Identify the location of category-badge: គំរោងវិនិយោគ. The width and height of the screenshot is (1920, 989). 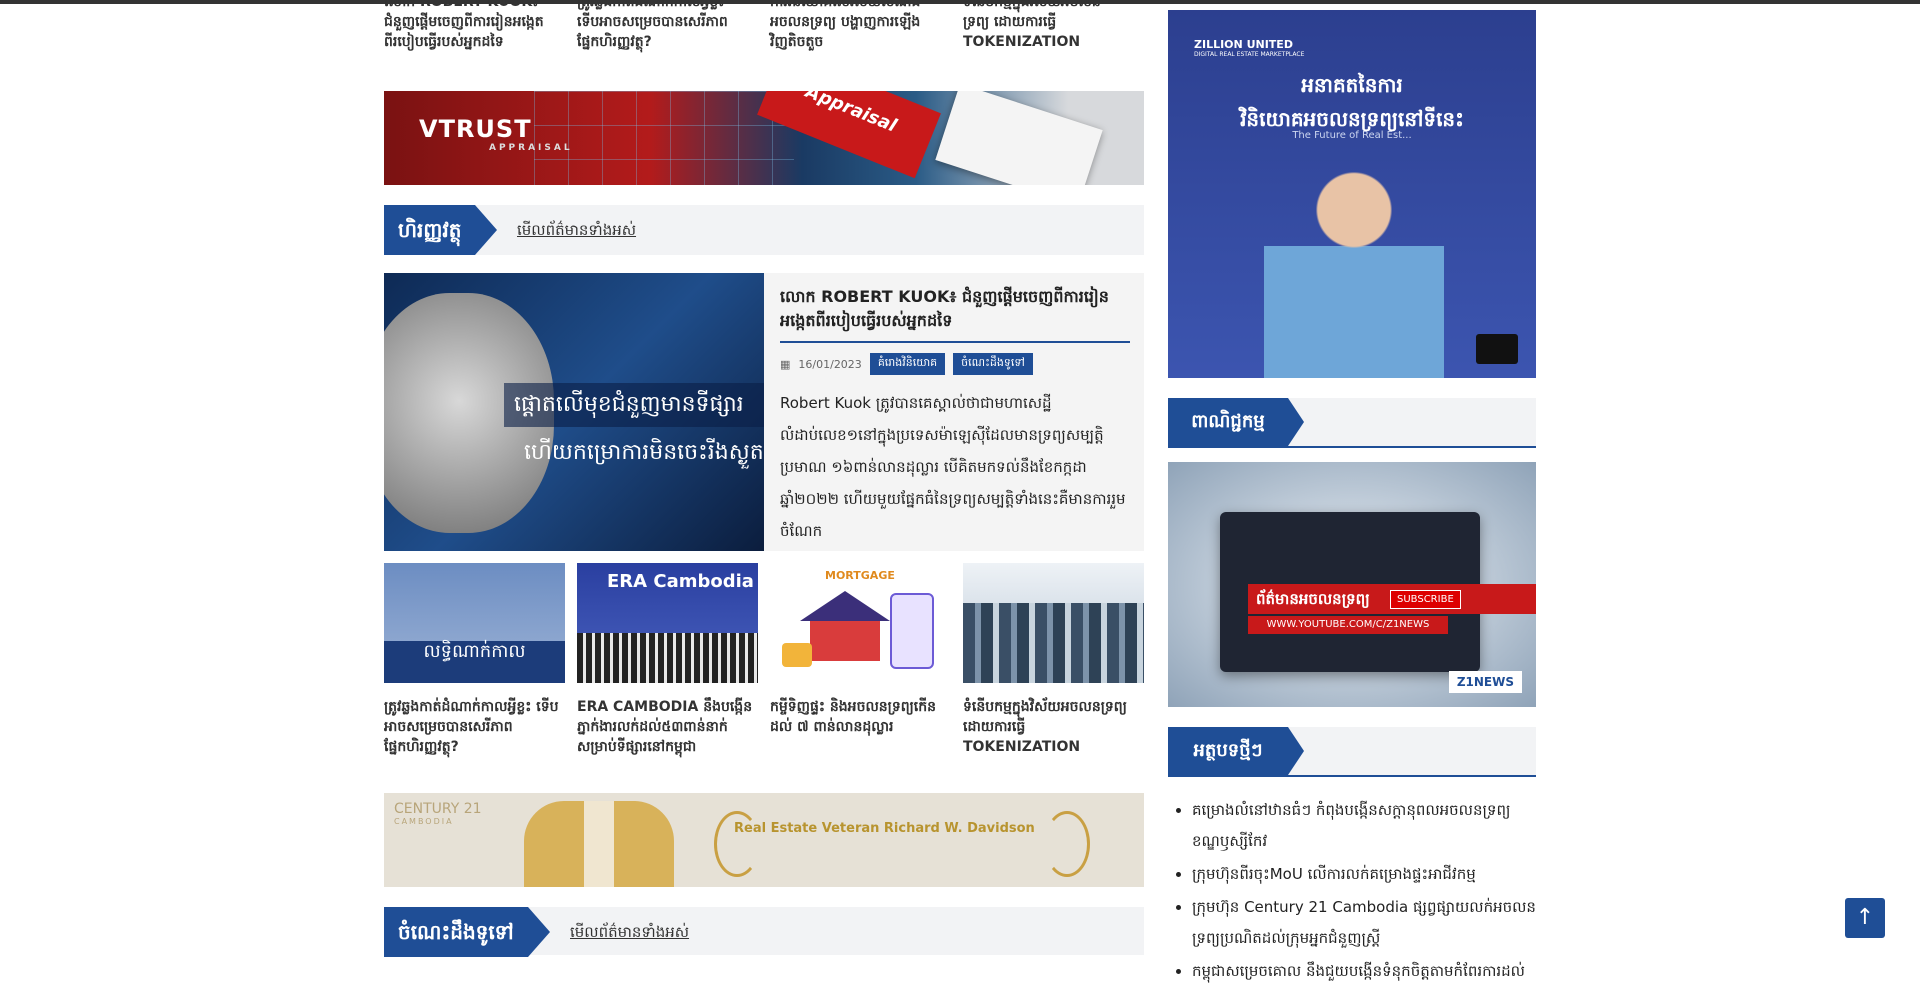
(907, 364).